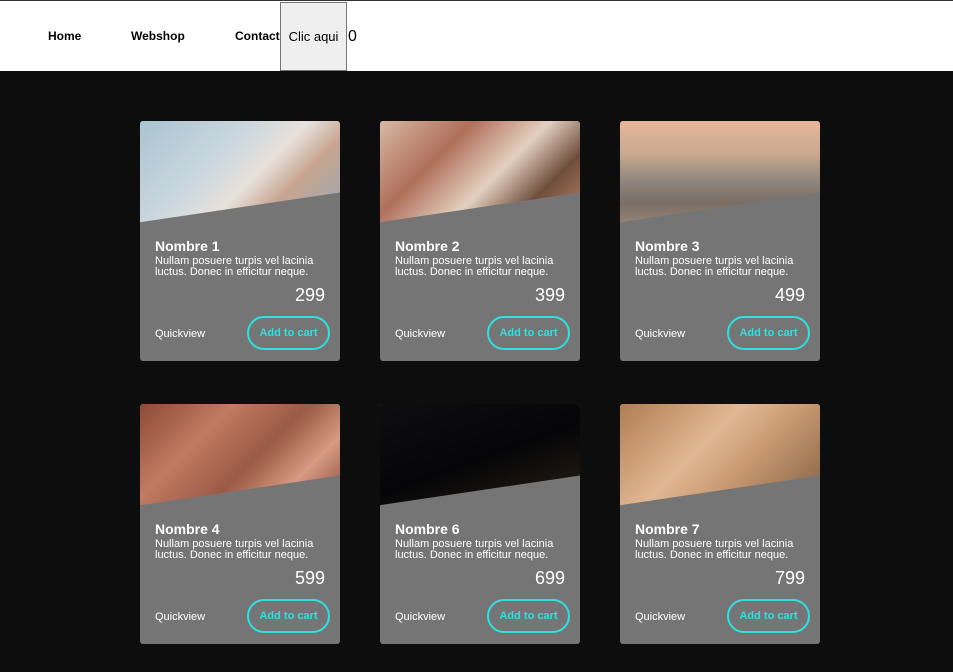 This screenshot has width=953, height=672. What do you see at coordinates (427, 529) in the screenshot?
I see `product-name: Nombre 6` at bounding box center [427, 529].